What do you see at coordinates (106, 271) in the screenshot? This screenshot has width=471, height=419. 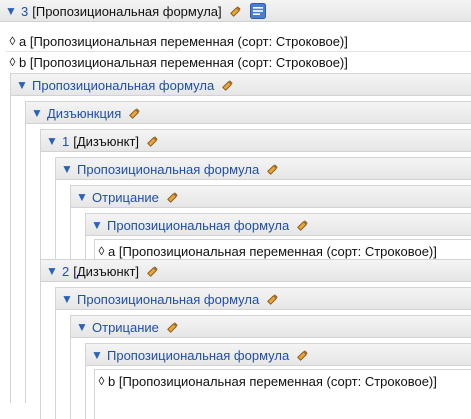 I see `disjunct-2-label: [Дизъюнкт]` at bounding box center [106, 271].